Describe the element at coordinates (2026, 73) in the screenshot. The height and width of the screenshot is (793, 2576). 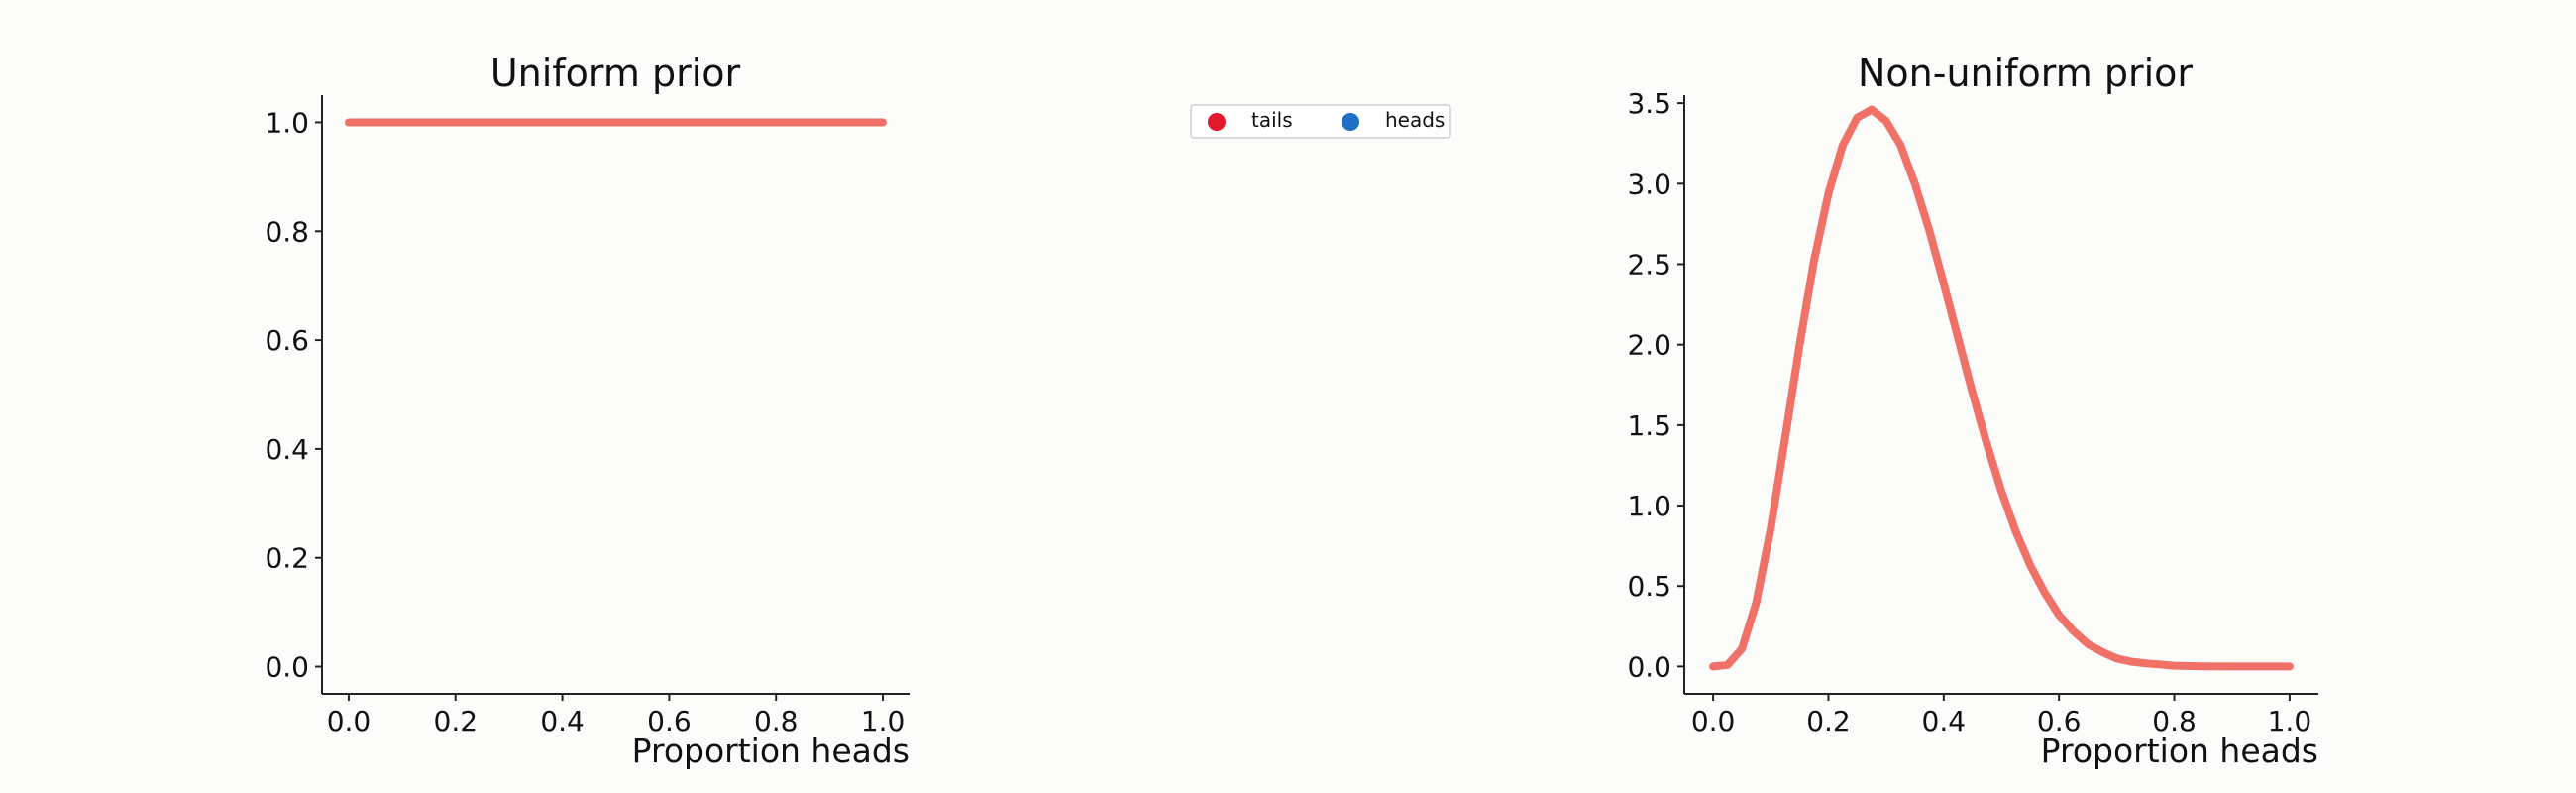
I see `chart-title: Non-uniform prior` at that location.